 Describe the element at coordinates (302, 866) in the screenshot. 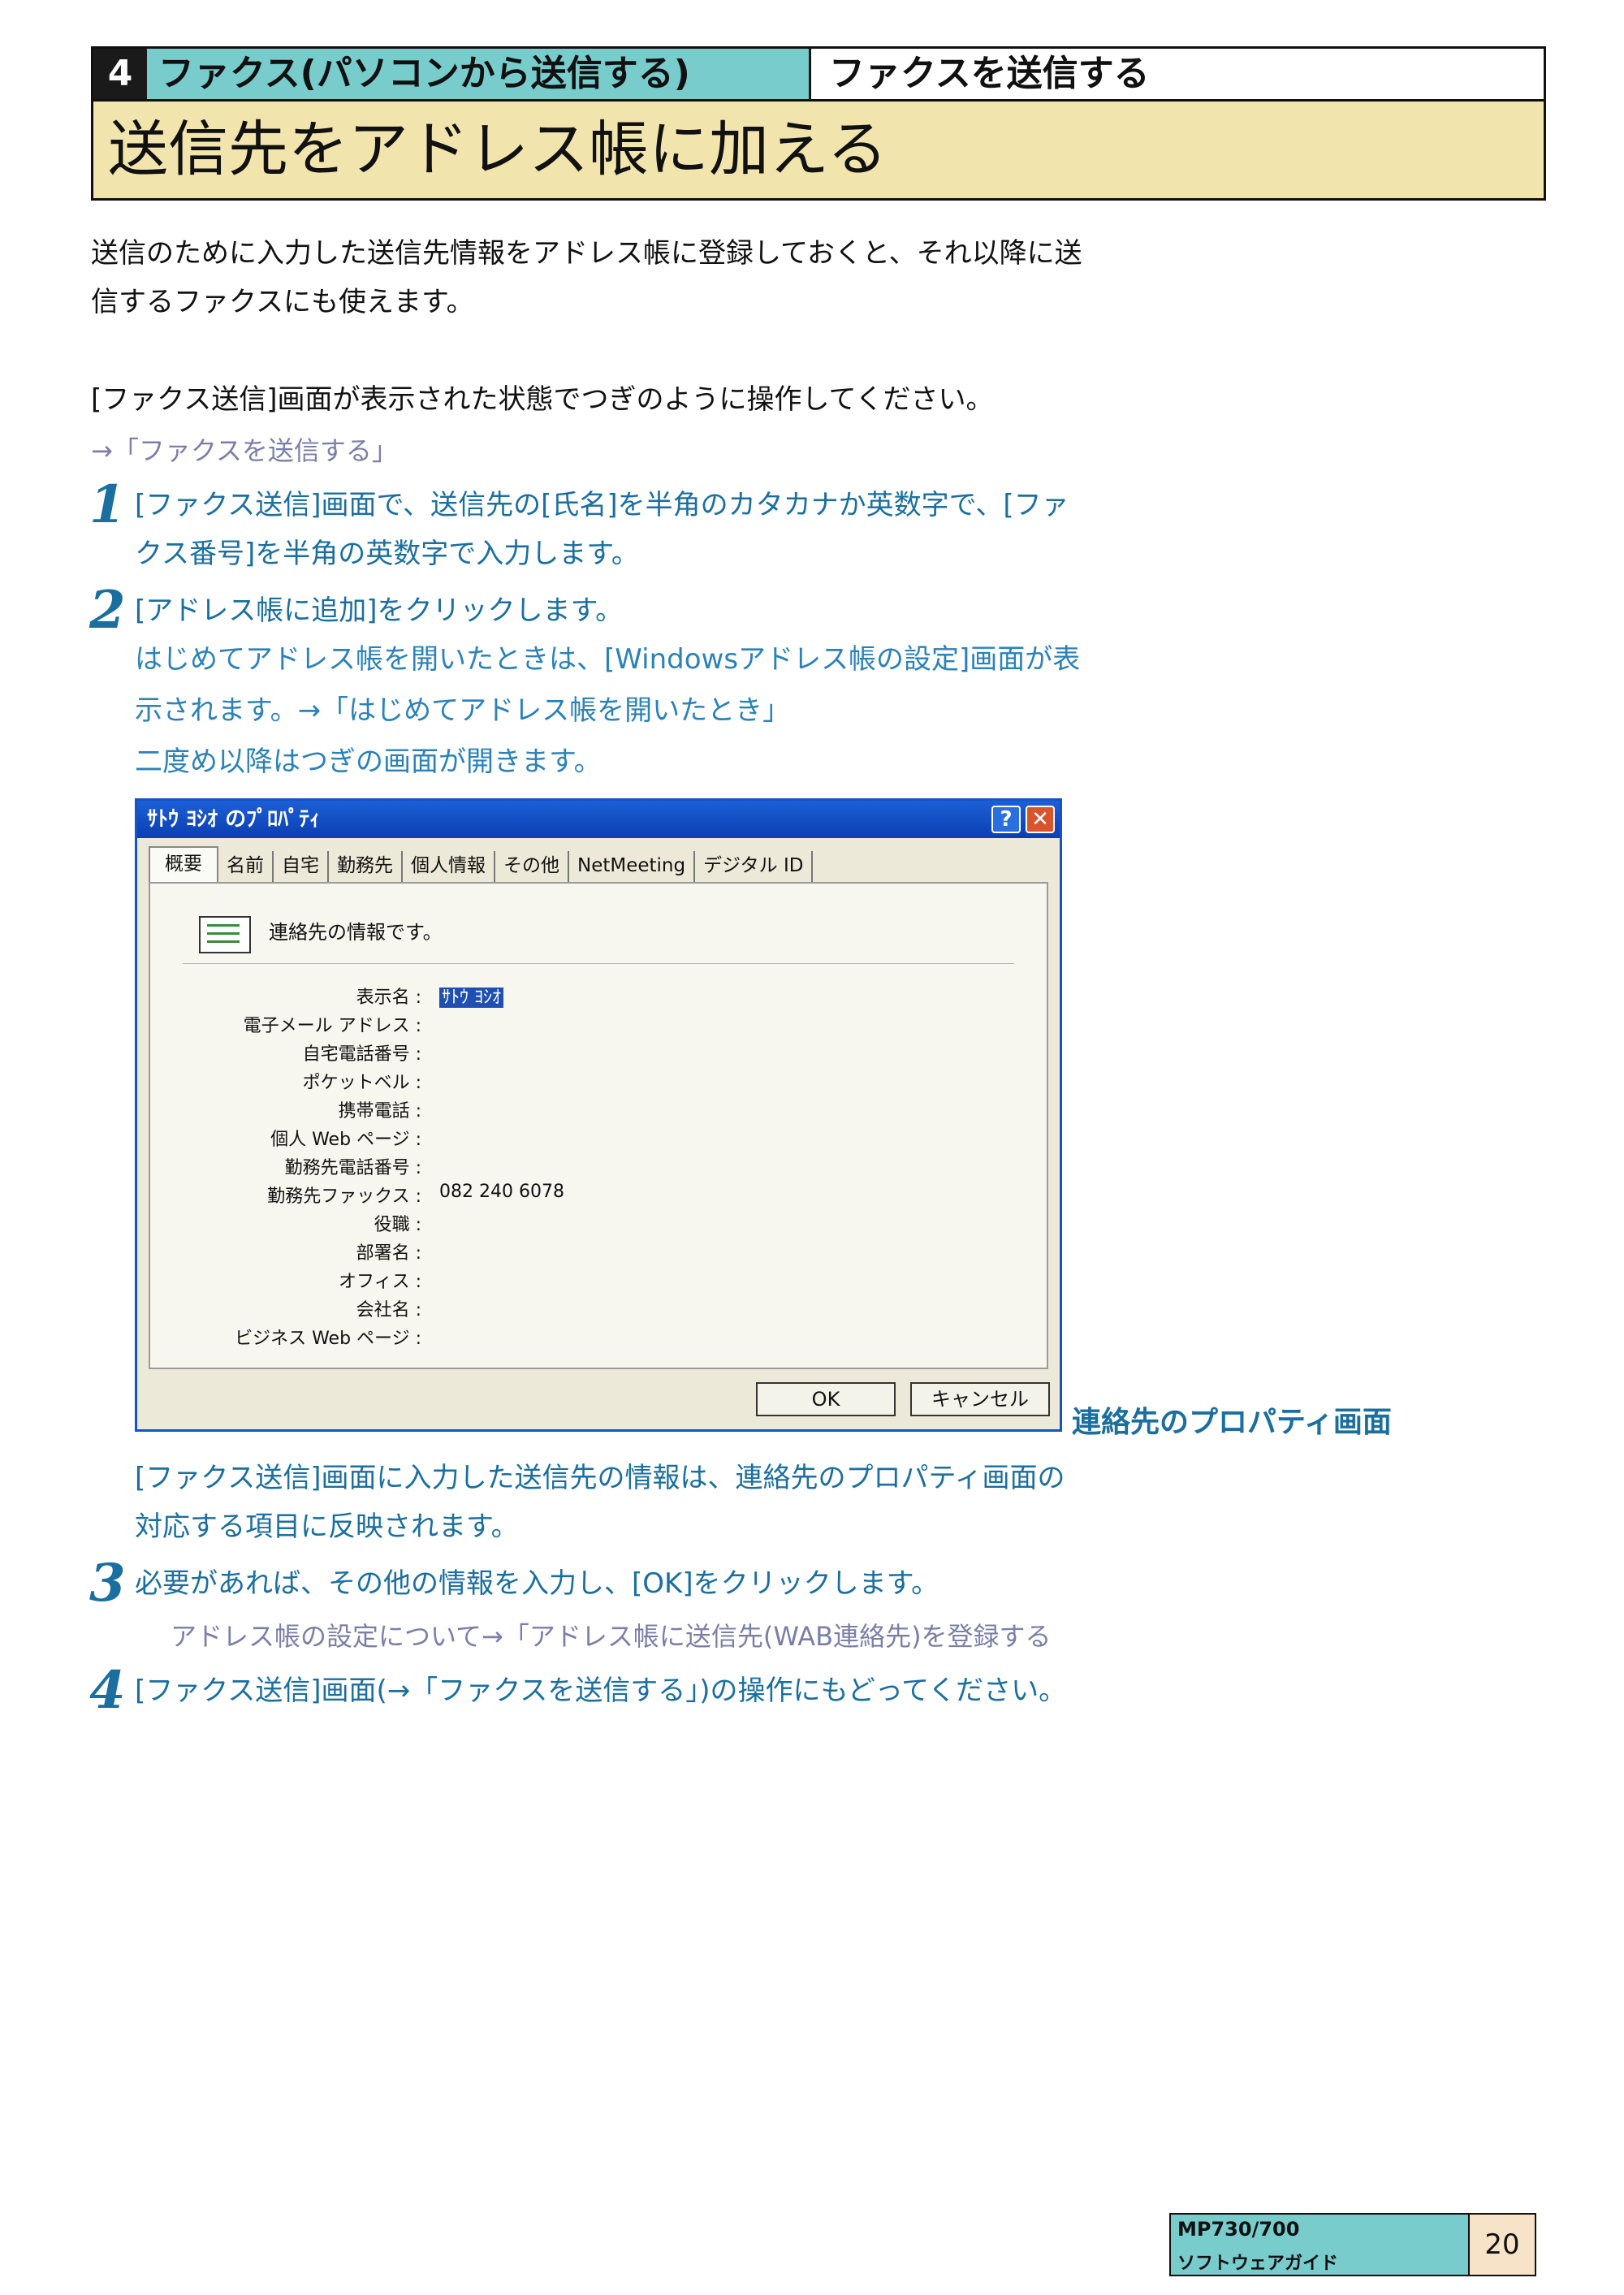

I see `tab-home: 自宅` at that location.